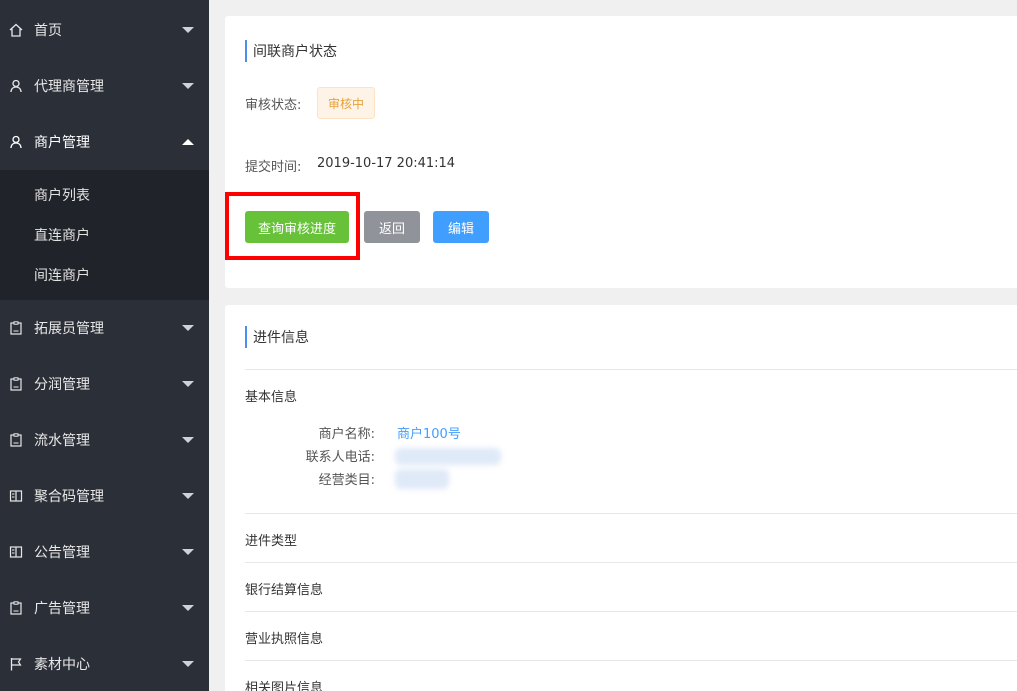  Describe the element at coordinates (62, 385) in the screenshot. I see `sidebar-item-label: 分润管理` at that location.